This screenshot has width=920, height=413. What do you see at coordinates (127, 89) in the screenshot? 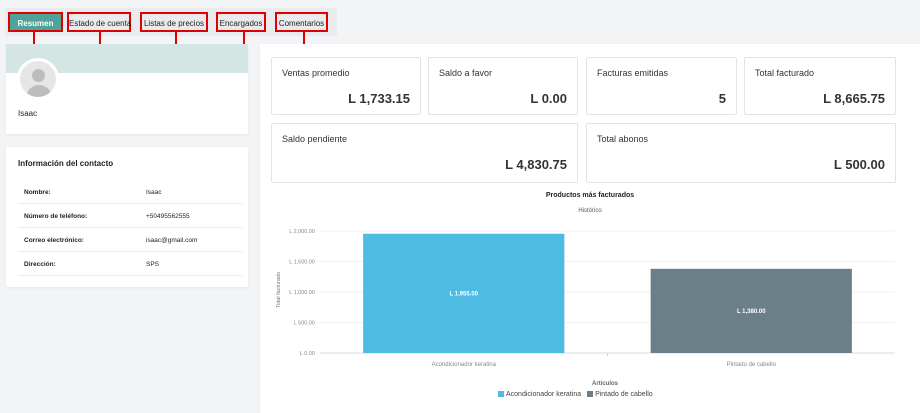
I see `profile-card: Isaac` at bounding box center [127, 89].